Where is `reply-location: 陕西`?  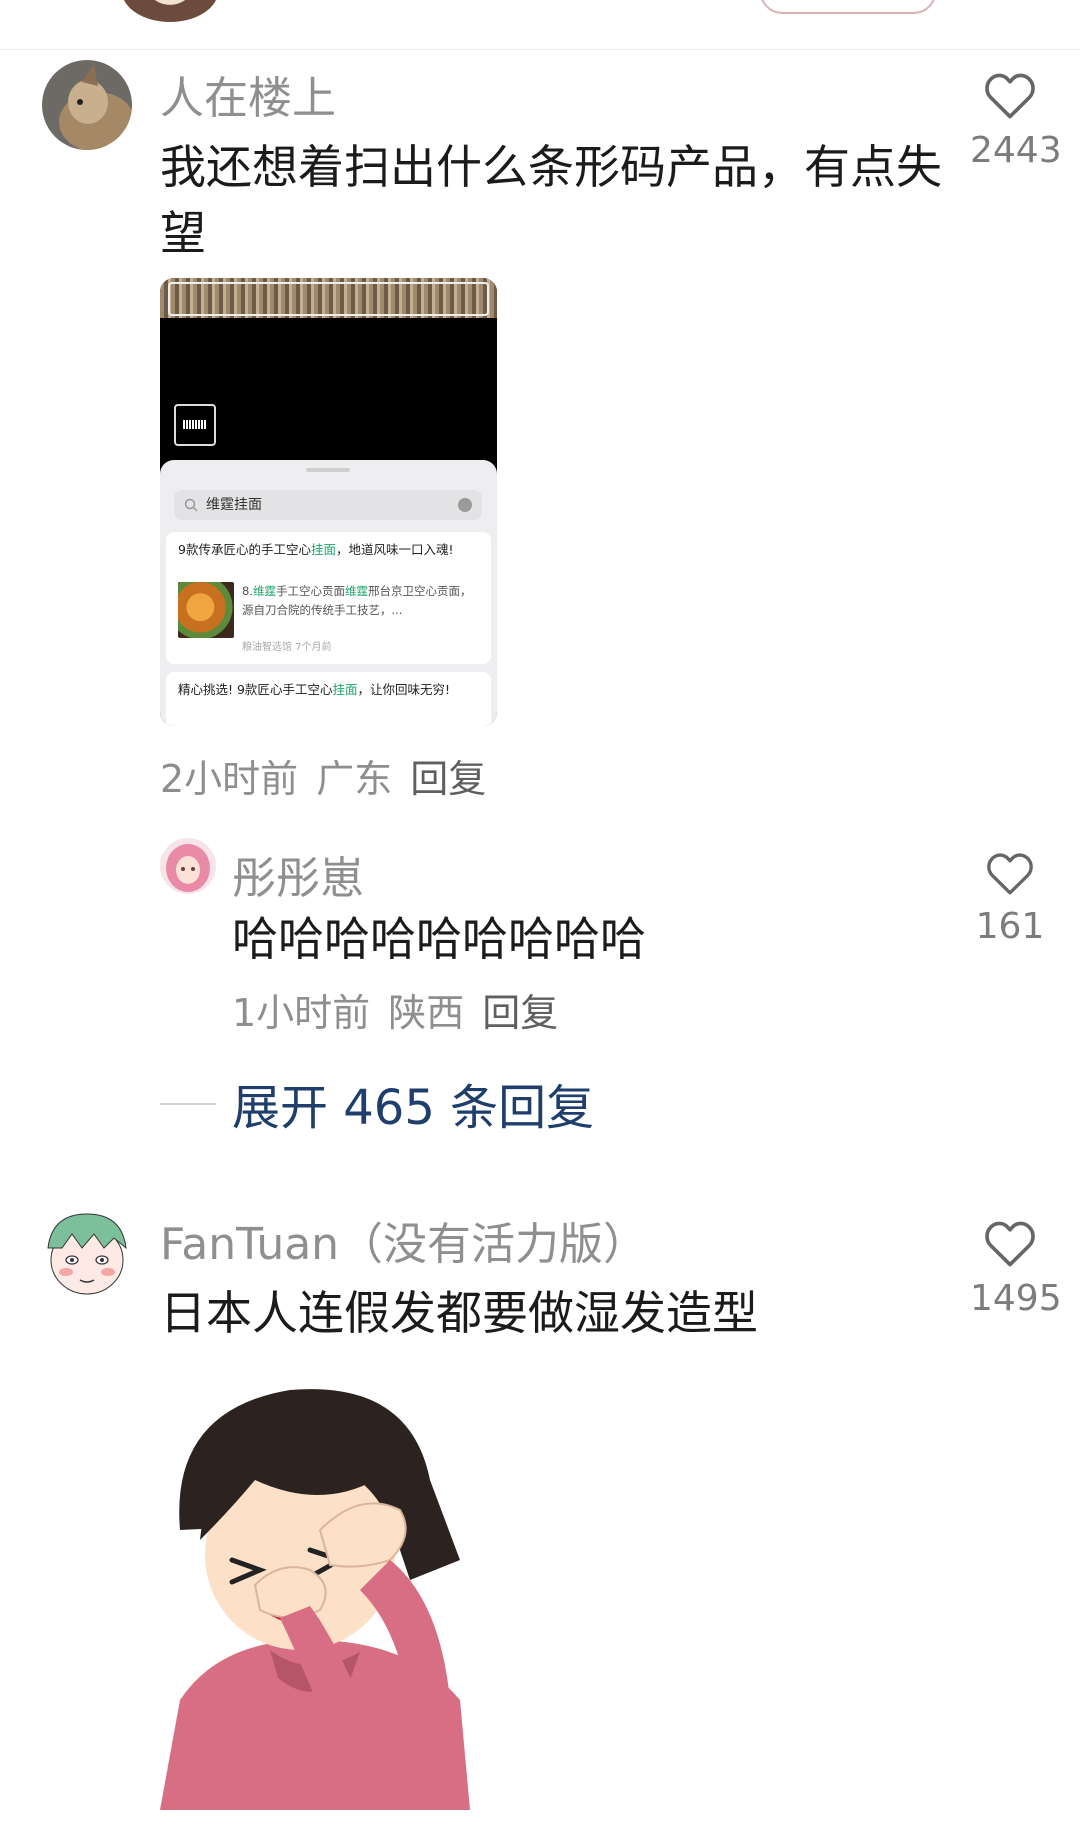 reply-location: 陕西 is located at coordinates (426, 1013).